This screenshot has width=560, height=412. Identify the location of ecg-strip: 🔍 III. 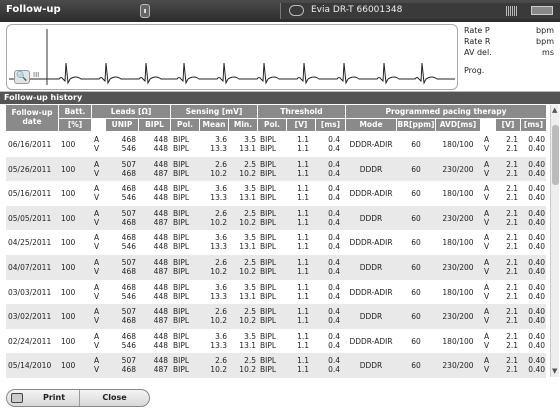
(232, 57).